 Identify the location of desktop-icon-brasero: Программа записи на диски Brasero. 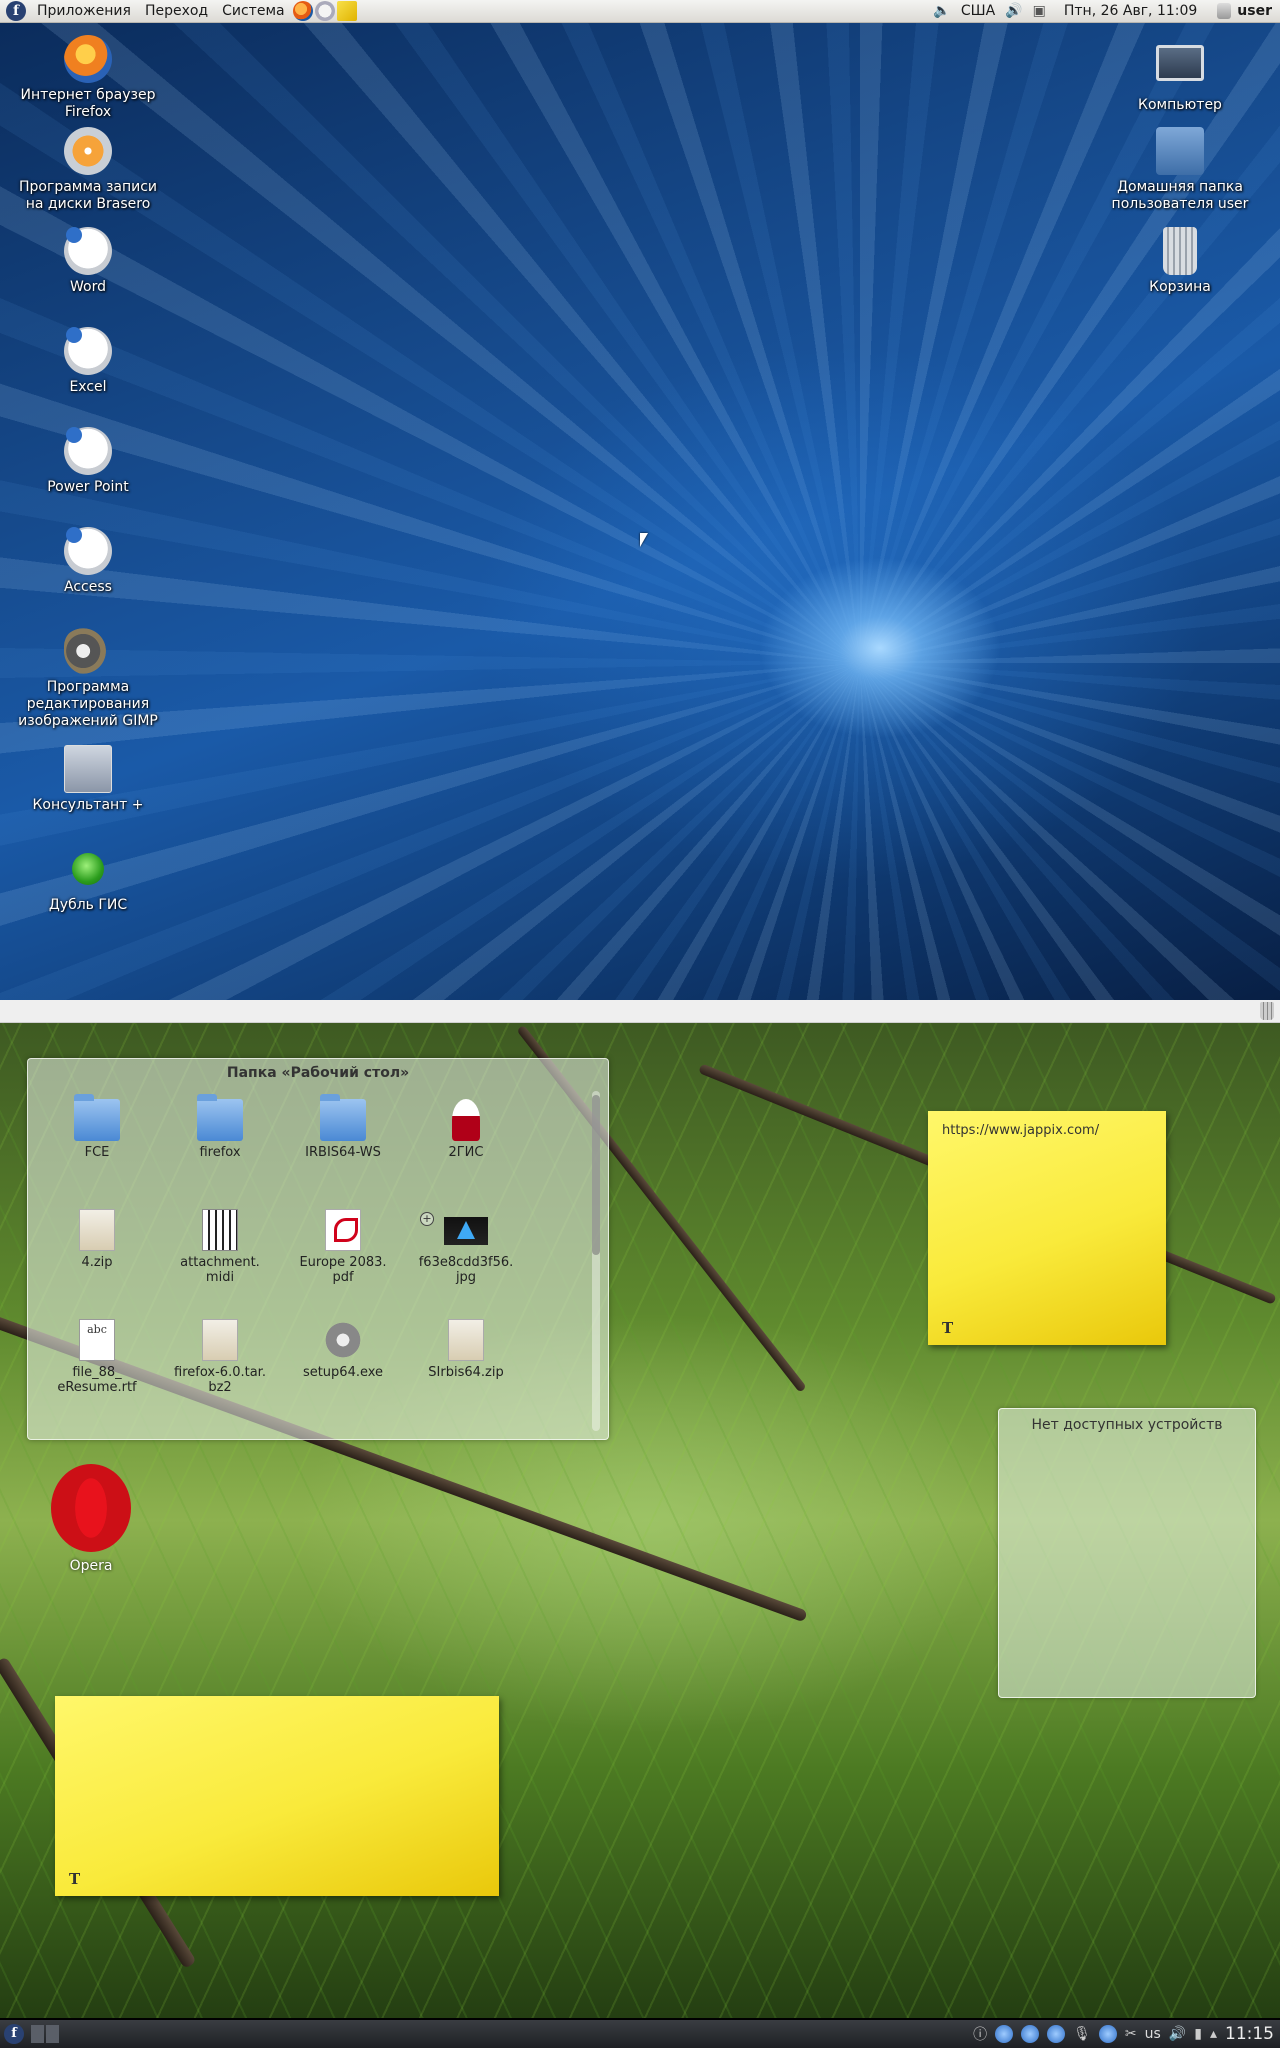
(88, 170).